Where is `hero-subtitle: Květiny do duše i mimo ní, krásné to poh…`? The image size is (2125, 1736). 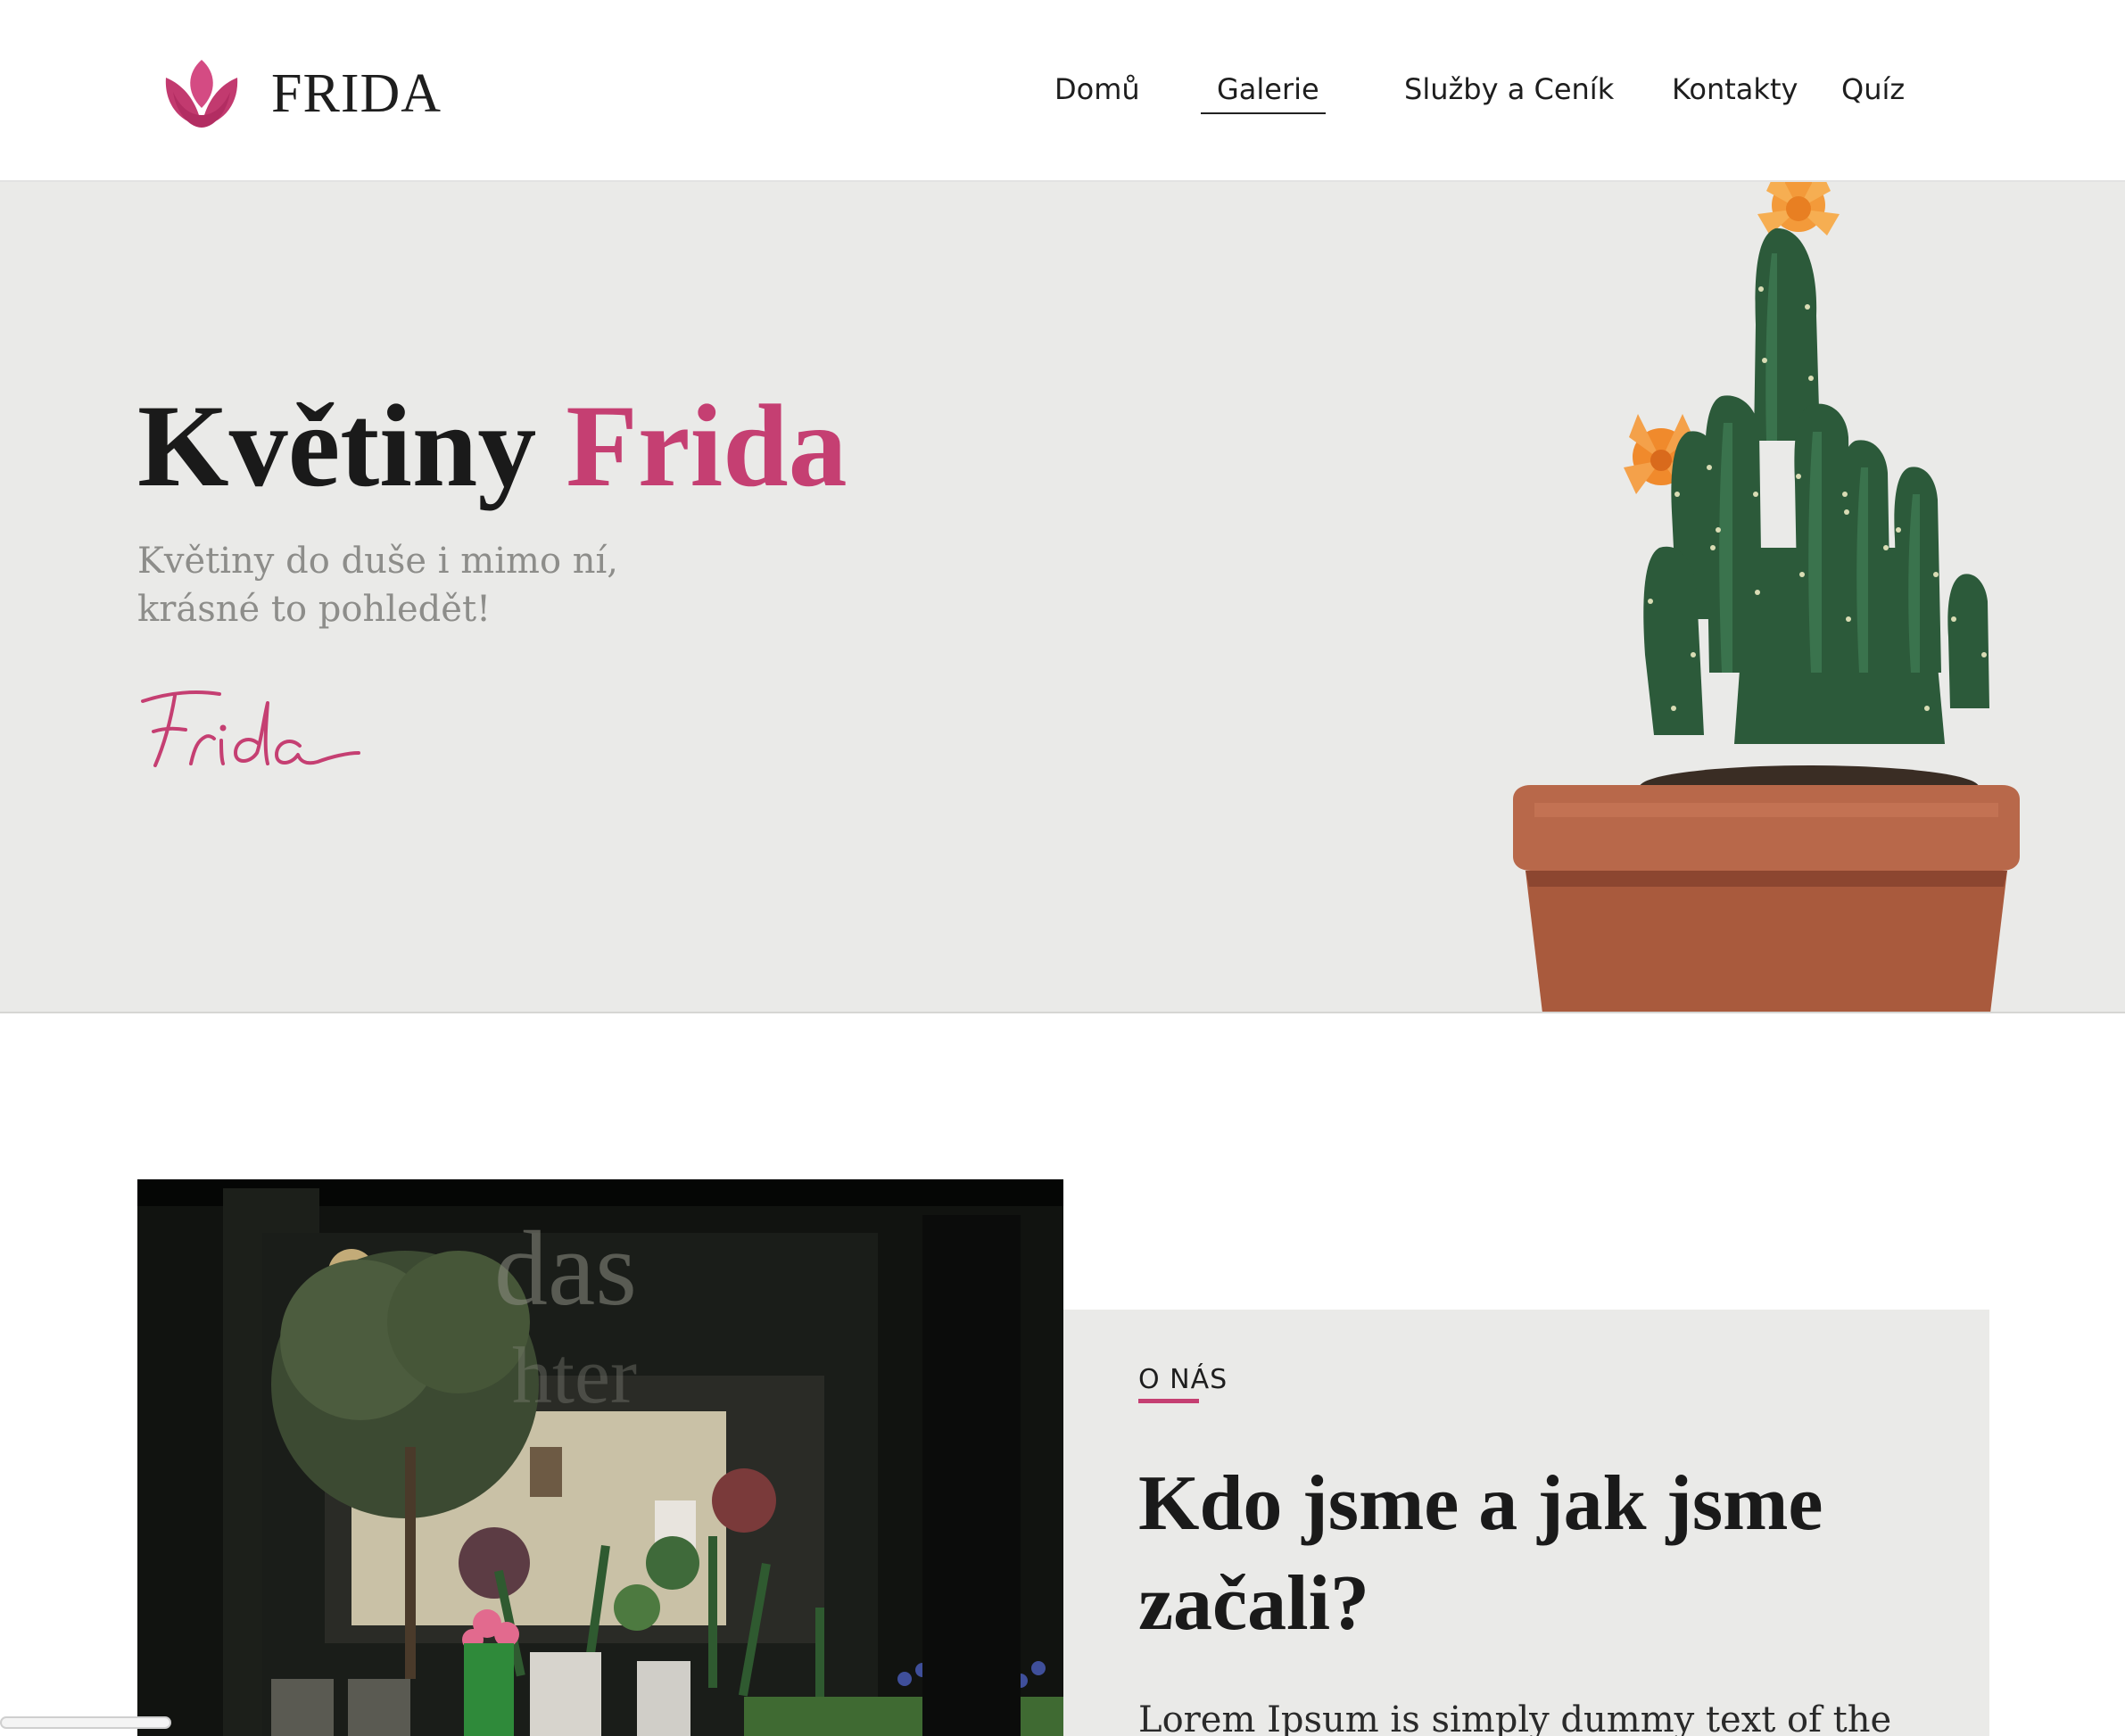 hero-subtitle: Květiny do duše i mimo ní, krásné to poh… is located at coordinates (423, 585).